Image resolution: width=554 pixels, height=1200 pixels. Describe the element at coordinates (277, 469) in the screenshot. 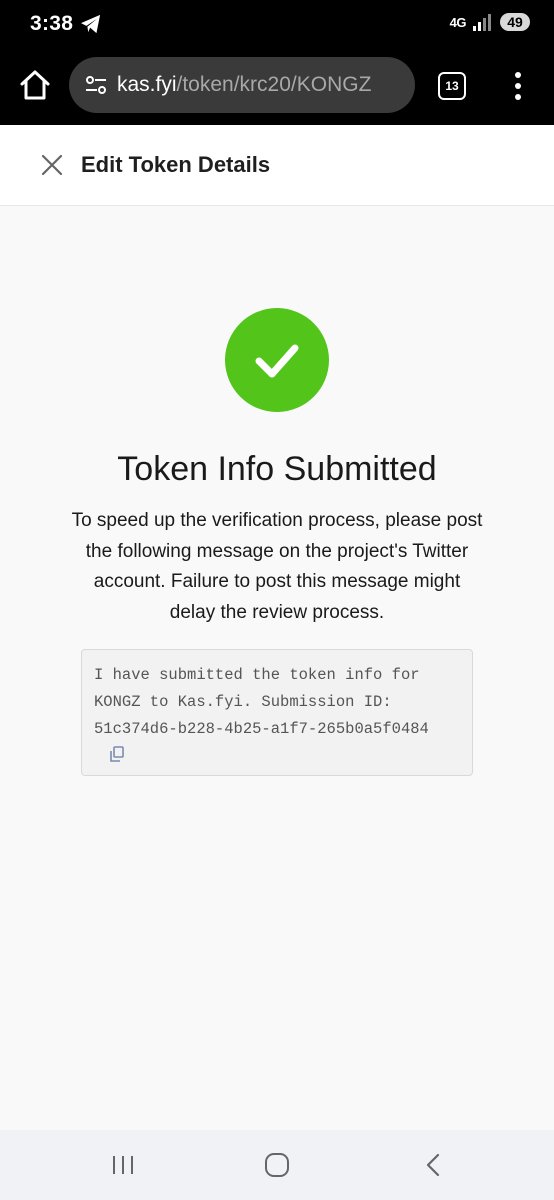

I see `success-title: Token Info Submitted` at that location.